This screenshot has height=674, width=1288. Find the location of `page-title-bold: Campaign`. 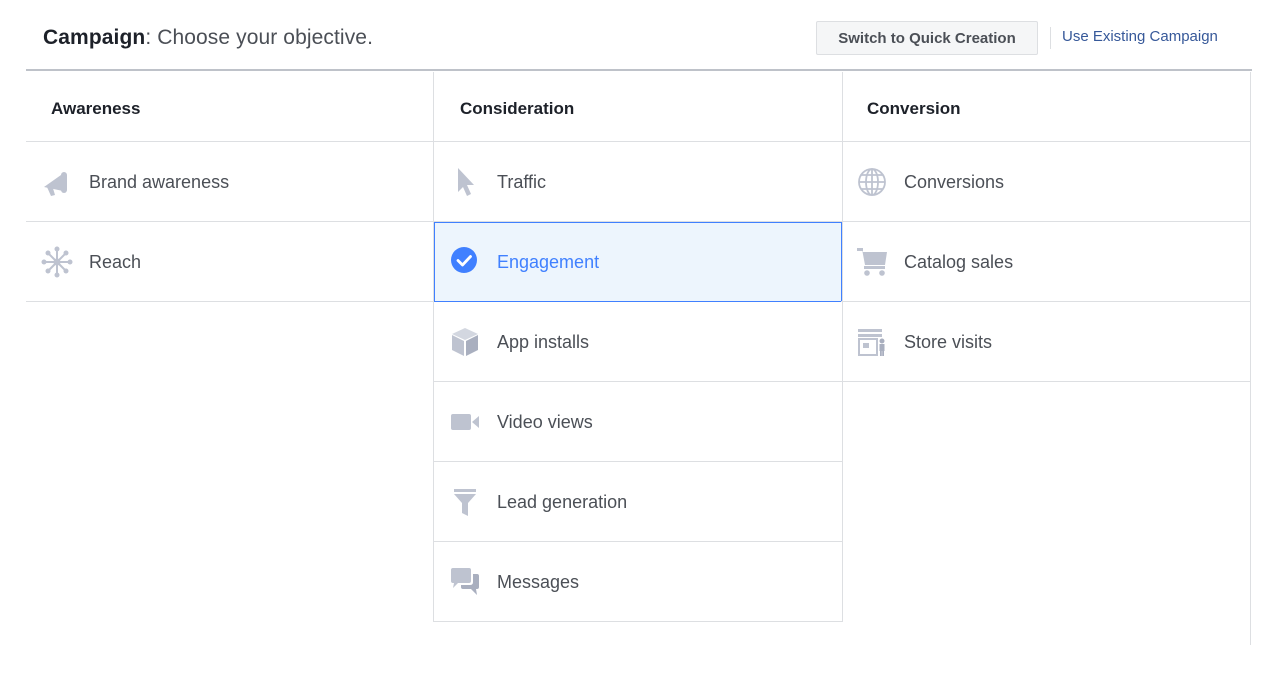

page-title-bold: Campaign is located at coordinates (94, 37).